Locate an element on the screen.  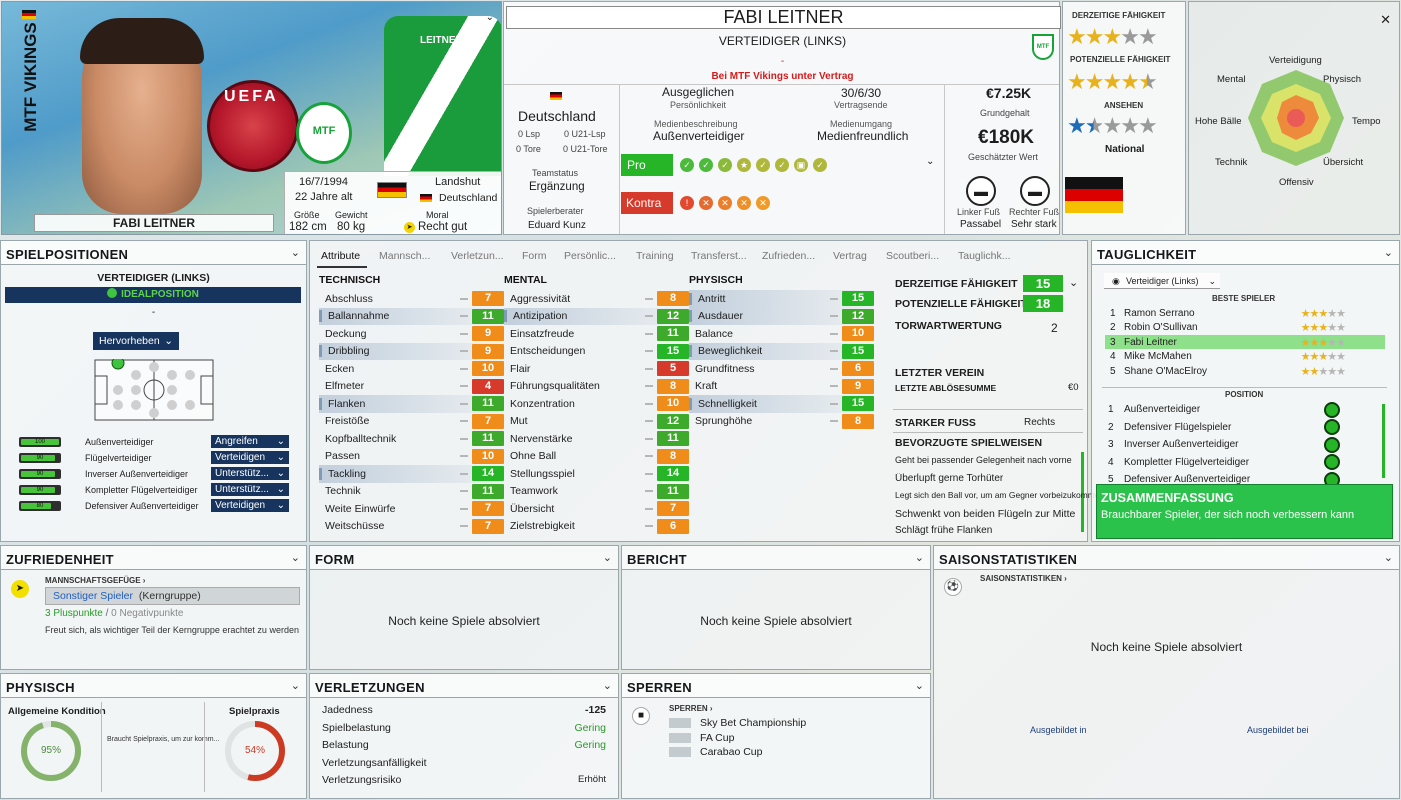
attribute-row: Balance 10 is located at coordinates (781, 334).